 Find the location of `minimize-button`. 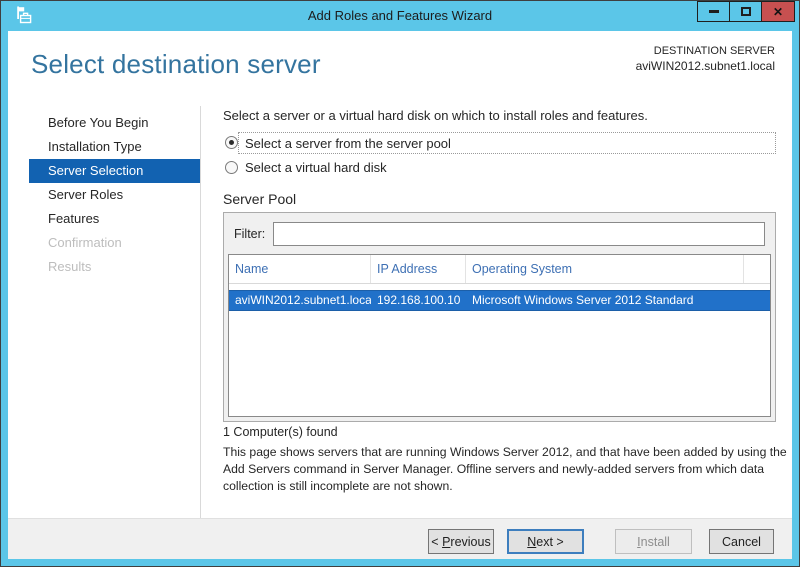

minimize-button is located at coordinates (713, 11).